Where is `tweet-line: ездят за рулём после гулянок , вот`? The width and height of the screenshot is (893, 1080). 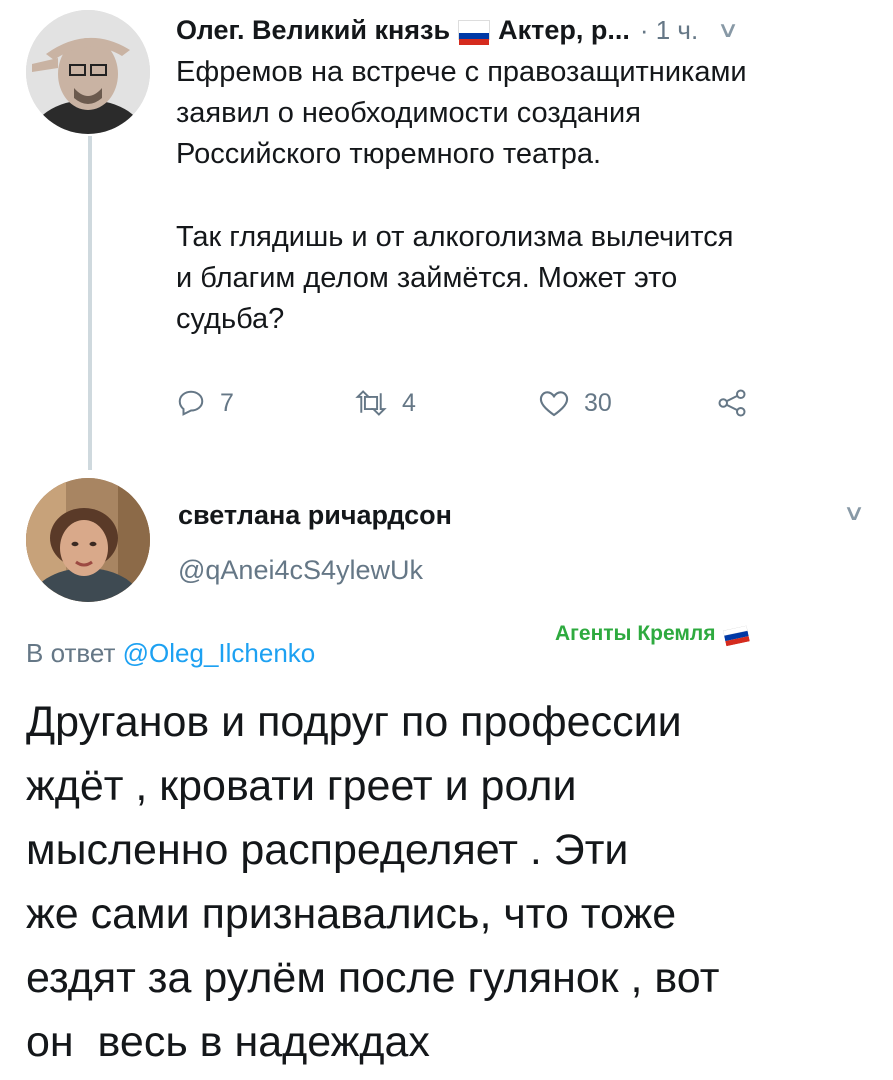
tweet-line: ездят за рулём после гулянок , вот is located at coordinates (373, 978).